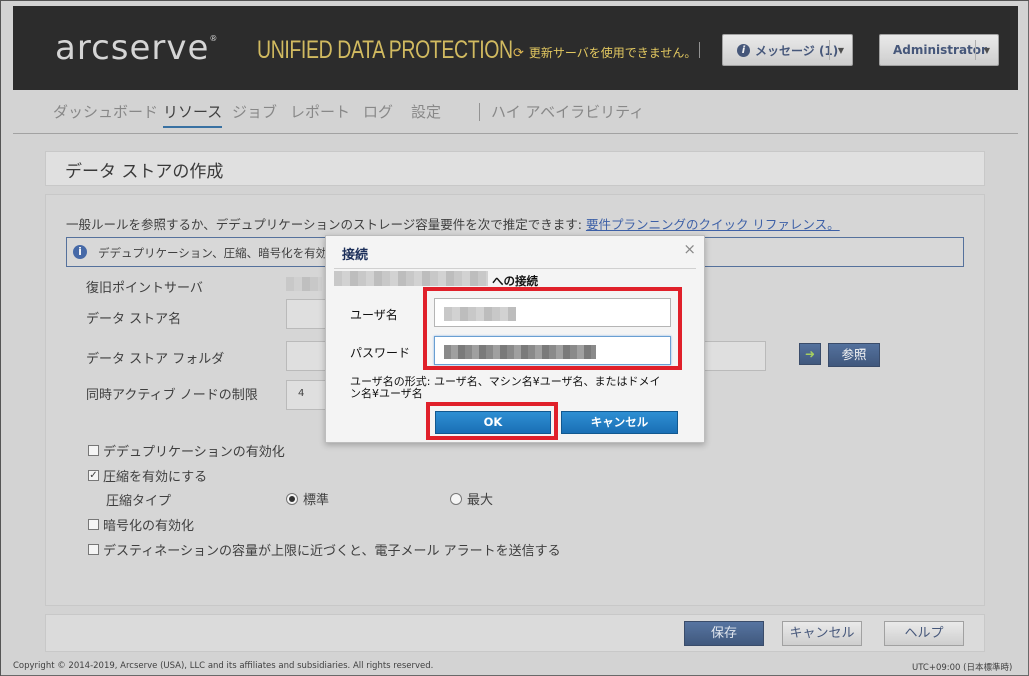  What do you see at coordinates (619, 422) in the screenshot?
I see `dialog-cancel-button: キャンセル` at bounding box center [619, 422].